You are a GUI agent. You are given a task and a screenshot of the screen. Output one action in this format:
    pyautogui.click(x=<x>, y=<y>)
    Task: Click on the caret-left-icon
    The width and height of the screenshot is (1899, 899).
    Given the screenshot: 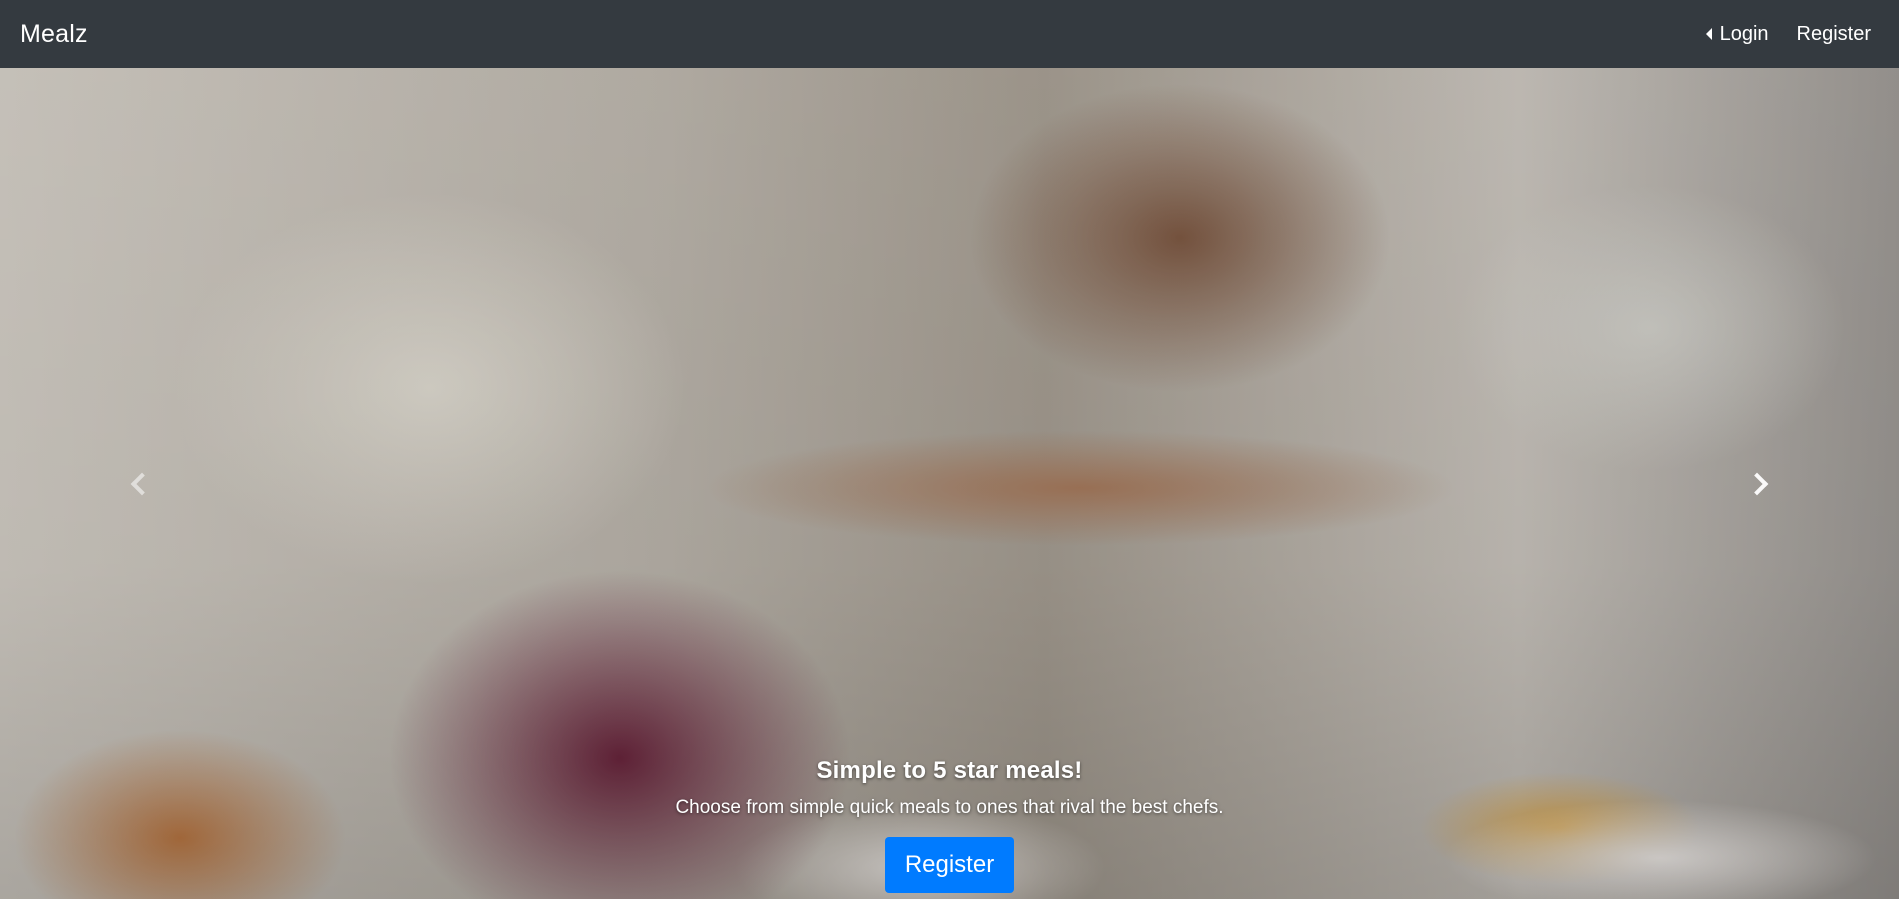 What is the action you would take?
    pyautogui.click(x=1708, y=34)
    